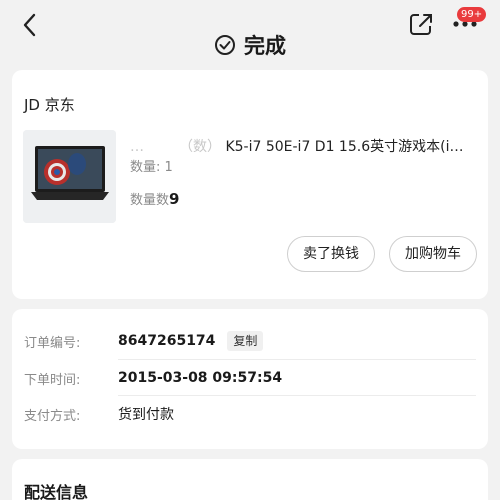  I want to click on order-id-row: 订单编号: 8647265174 复制, so click(250, 341).